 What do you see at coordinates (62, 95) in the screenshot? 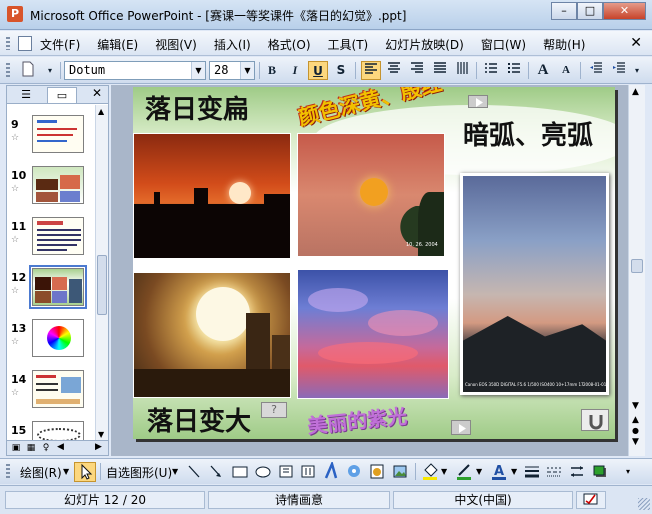
I see `slides-tab-icon: ▭` at bounding box center [62, 95].